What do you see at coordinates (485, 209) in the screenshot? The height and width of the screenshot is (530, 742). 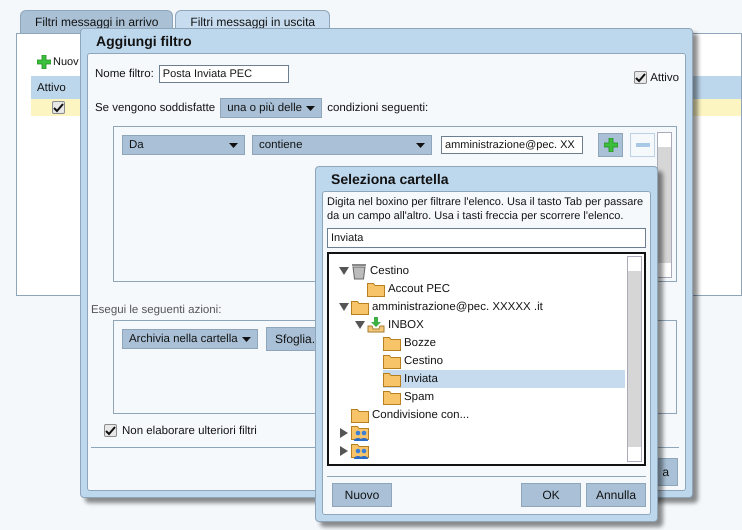 I see `hint-text: Digita nel boxino per filtrare l'elenco. Usa il tasto Tab per passare da un campo all'altro. Usa i tasti freccia per scorrere l'elenco.` at bounding box center [485, 209].